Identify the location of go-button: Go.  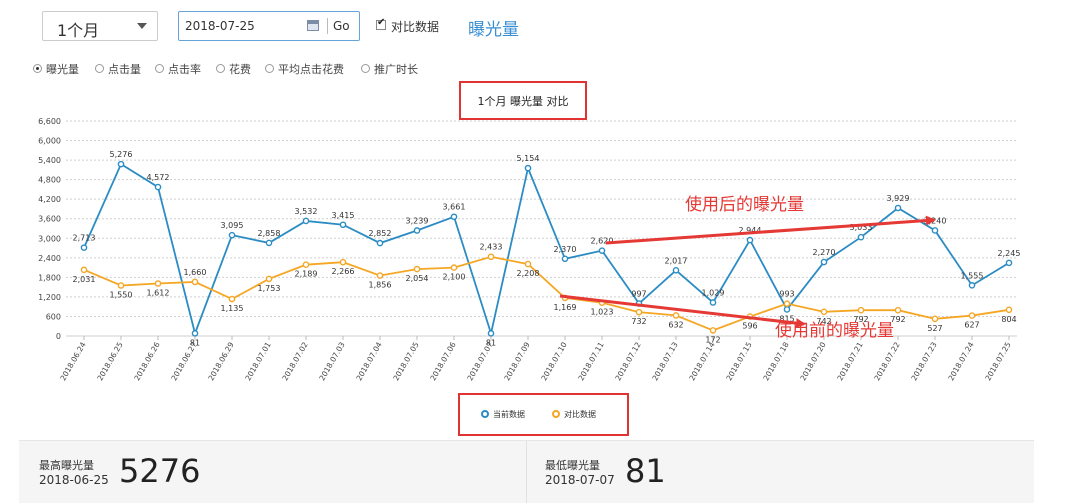
(341, 26).